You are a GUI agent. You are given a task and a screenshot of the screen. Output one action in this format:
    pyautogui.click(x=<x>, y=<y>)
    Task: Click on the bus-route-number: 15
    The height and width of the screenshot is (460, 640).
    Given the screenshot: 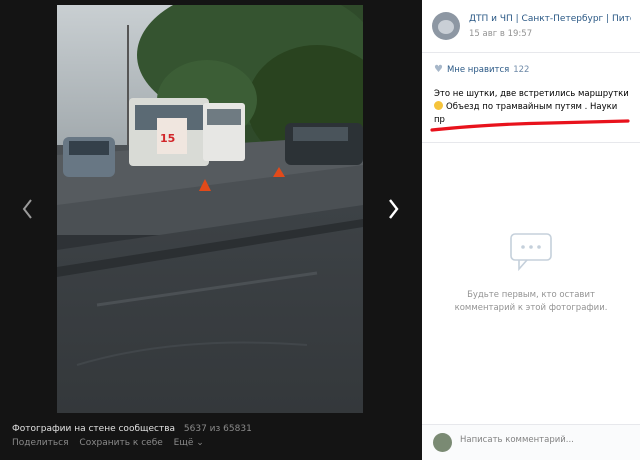 What is the action you would take?
    pyautogui.click(x=167, y=138)
    